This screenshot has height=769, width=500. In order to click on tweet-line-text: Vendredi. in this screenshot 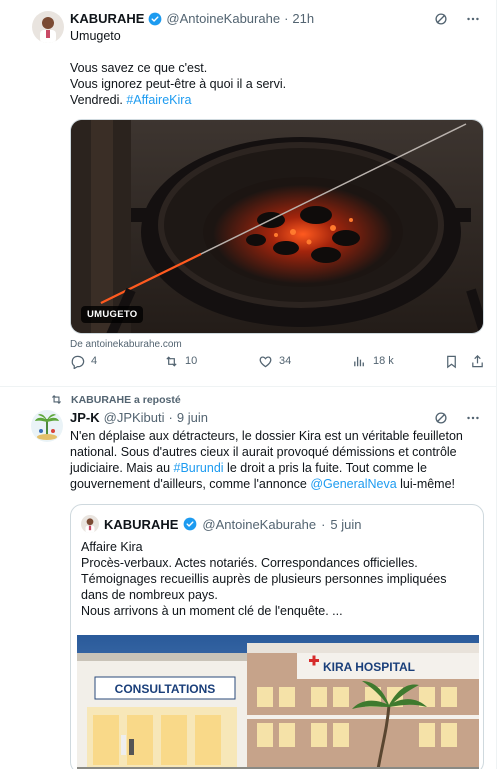, I will do `click(96, 100)`.